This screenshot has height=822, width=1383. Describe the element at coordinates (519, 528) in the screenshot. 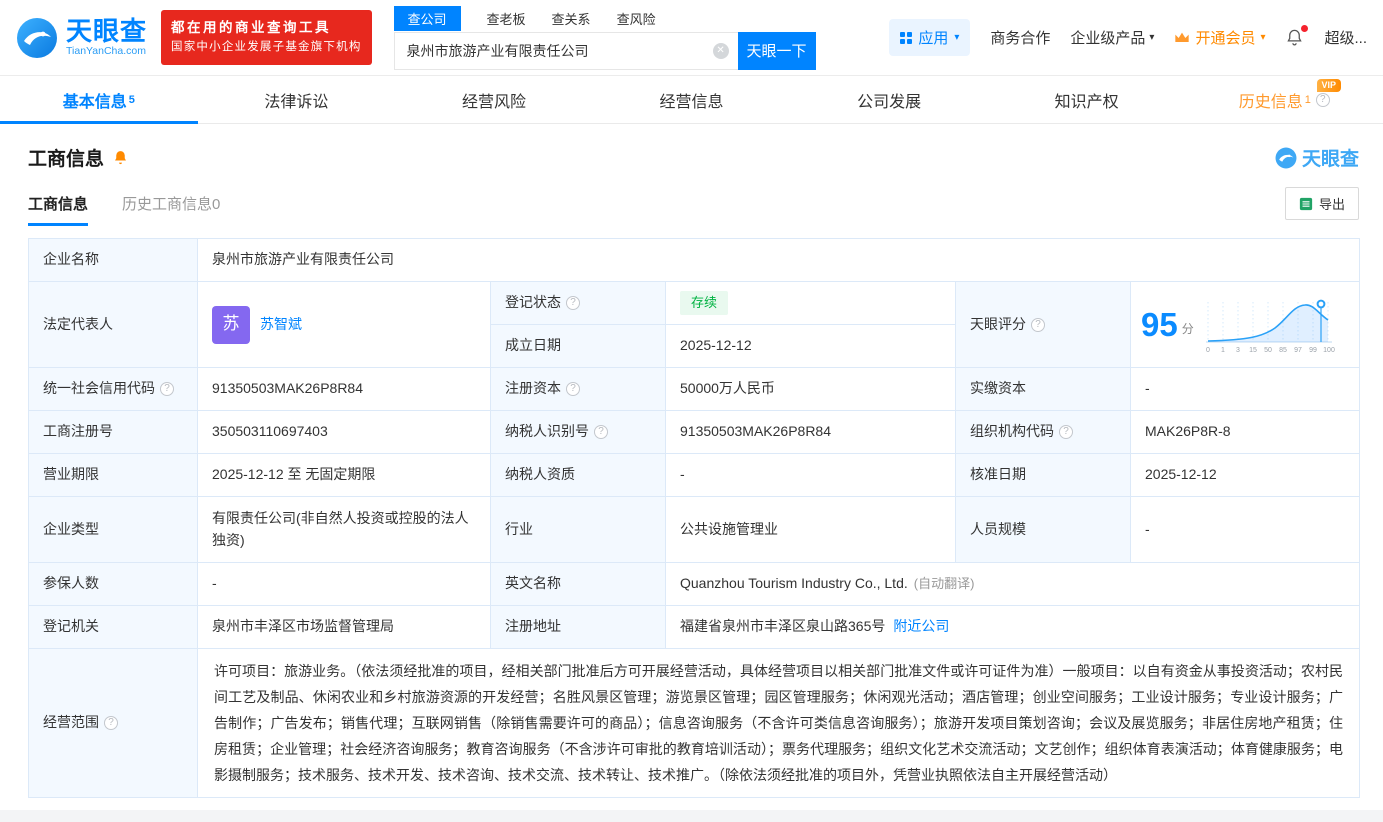

I see `industry-label: 行业` at that location.